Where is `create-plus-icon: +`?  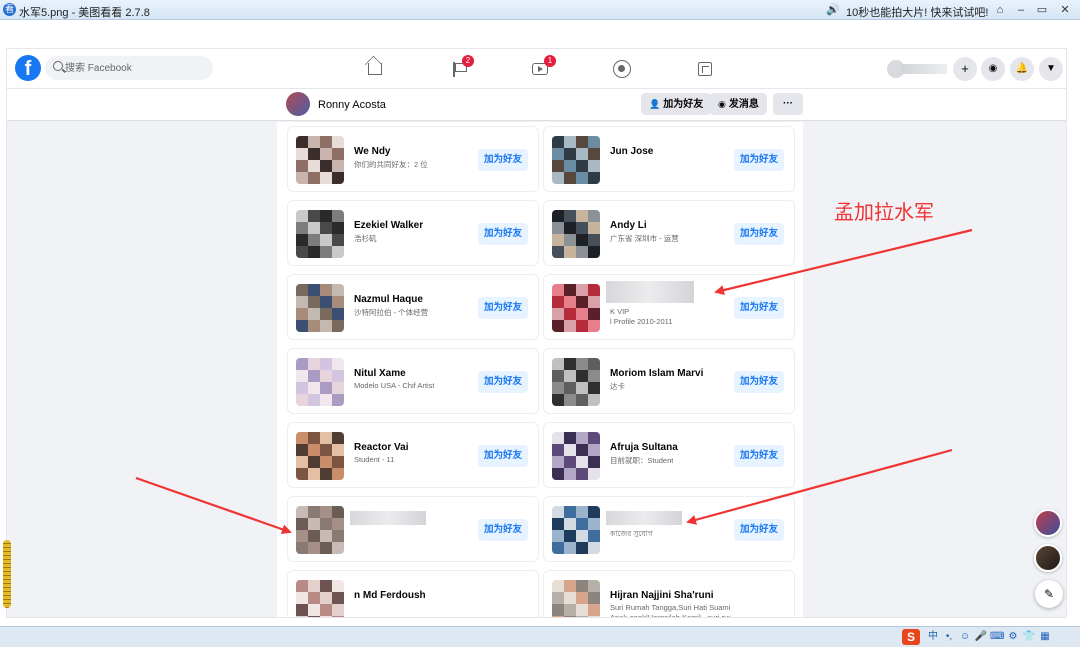 create-plus-icon: + is located at coordinates (965, 69).